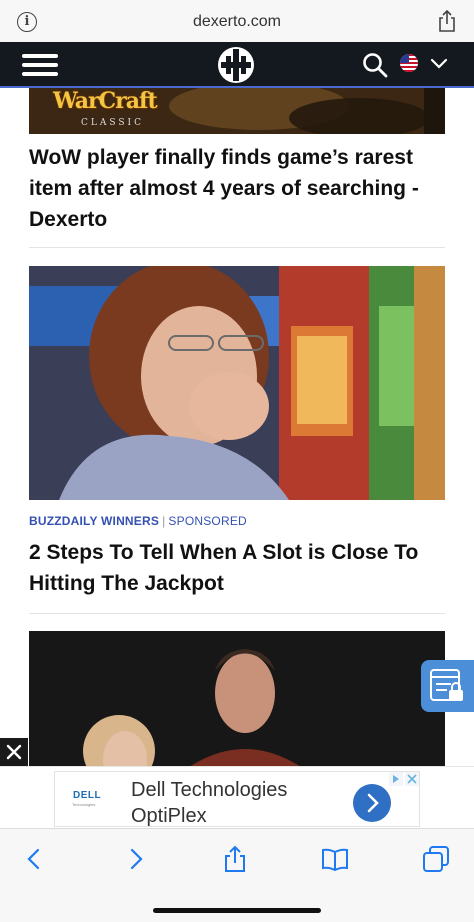 The image size is (474, 922). What do you see at coordinates (237, 910) in the screenshot?
I see `home-indicator` at bounding box center [237, 910].